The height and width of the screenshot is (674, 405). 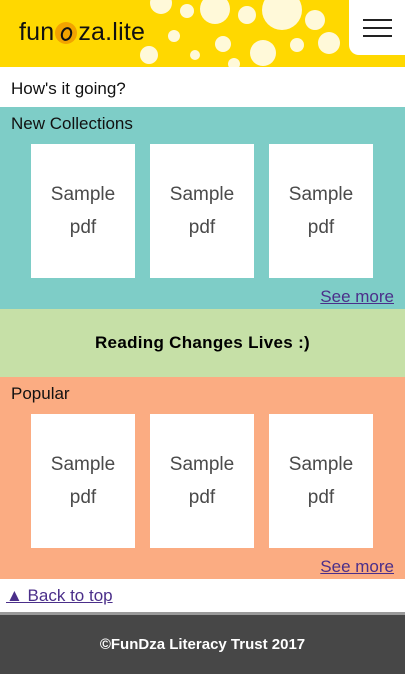 What do you see at coordinates (40, 393) in the screenshot?
I see `section-title: Popular` at bounding box center [40, 393].